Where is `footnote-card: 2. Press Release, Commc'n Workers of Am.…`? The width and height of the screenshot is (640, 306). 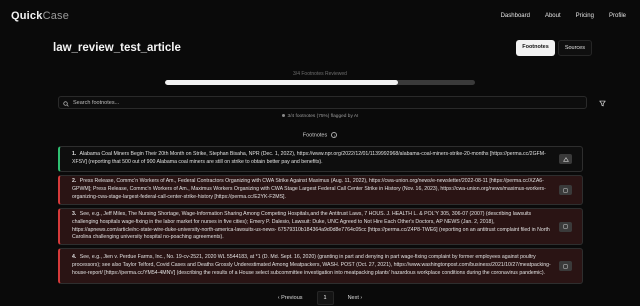
footnote-card: 2. Press Release, Commc'n Workers of Am.… is located at coordinates (320, 190).